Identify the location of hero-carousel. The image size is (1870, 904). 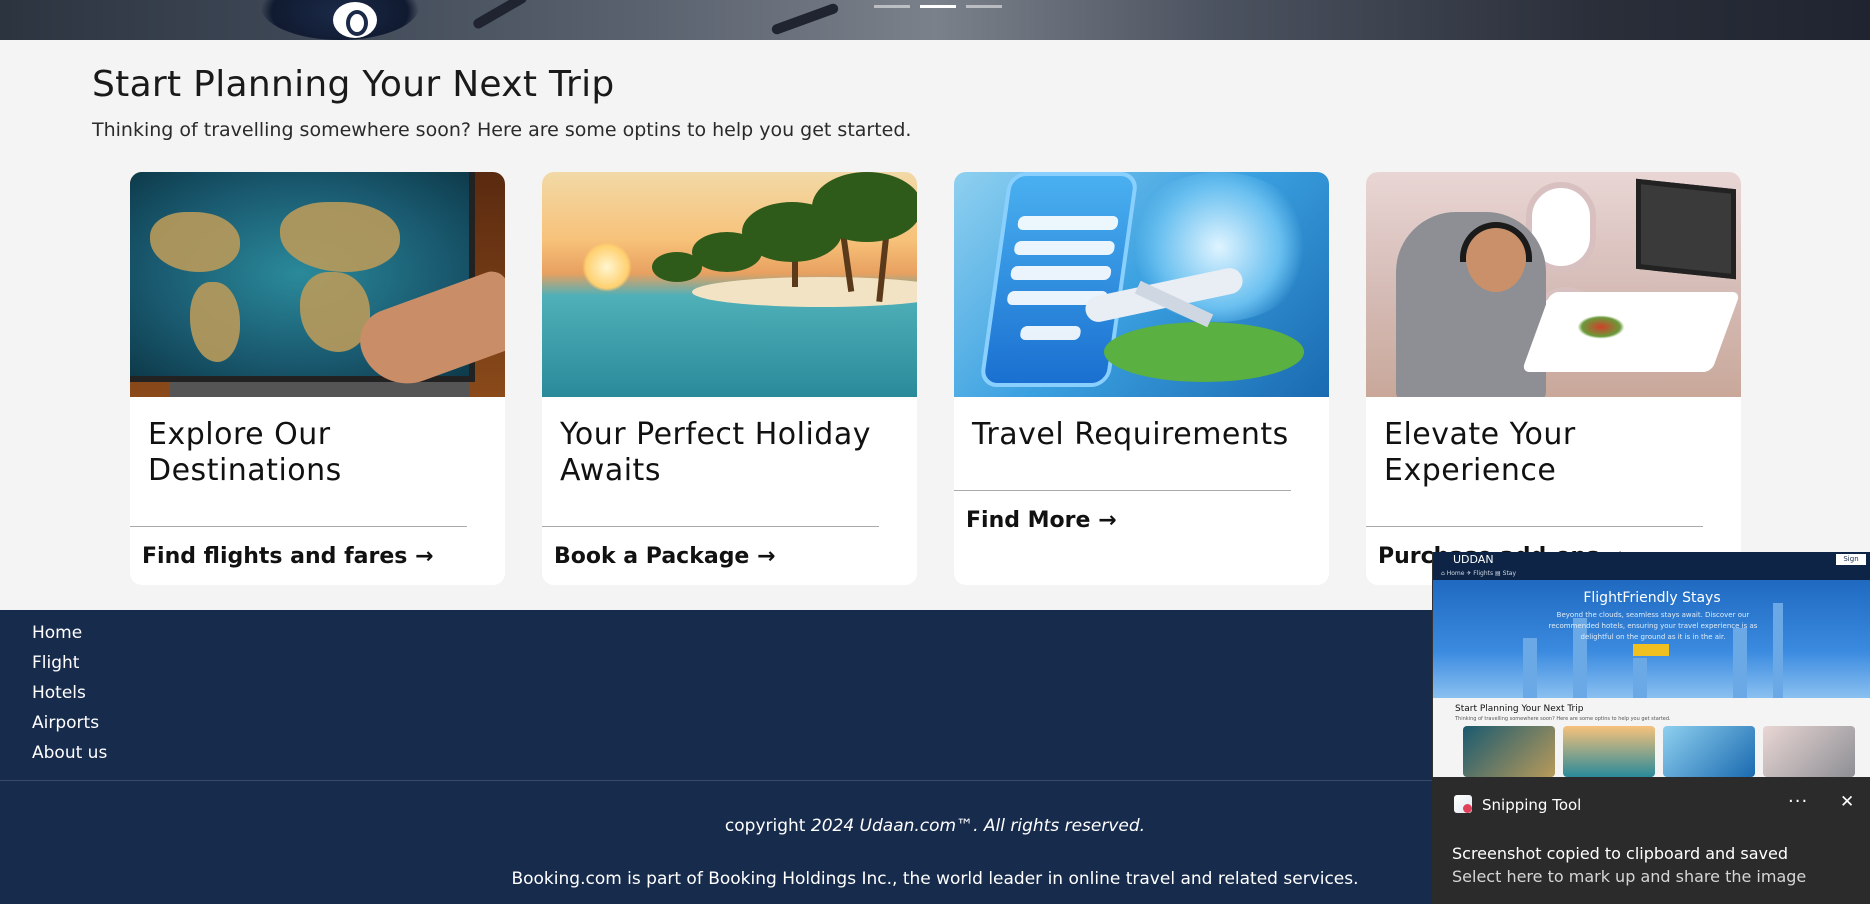
(935, 20).